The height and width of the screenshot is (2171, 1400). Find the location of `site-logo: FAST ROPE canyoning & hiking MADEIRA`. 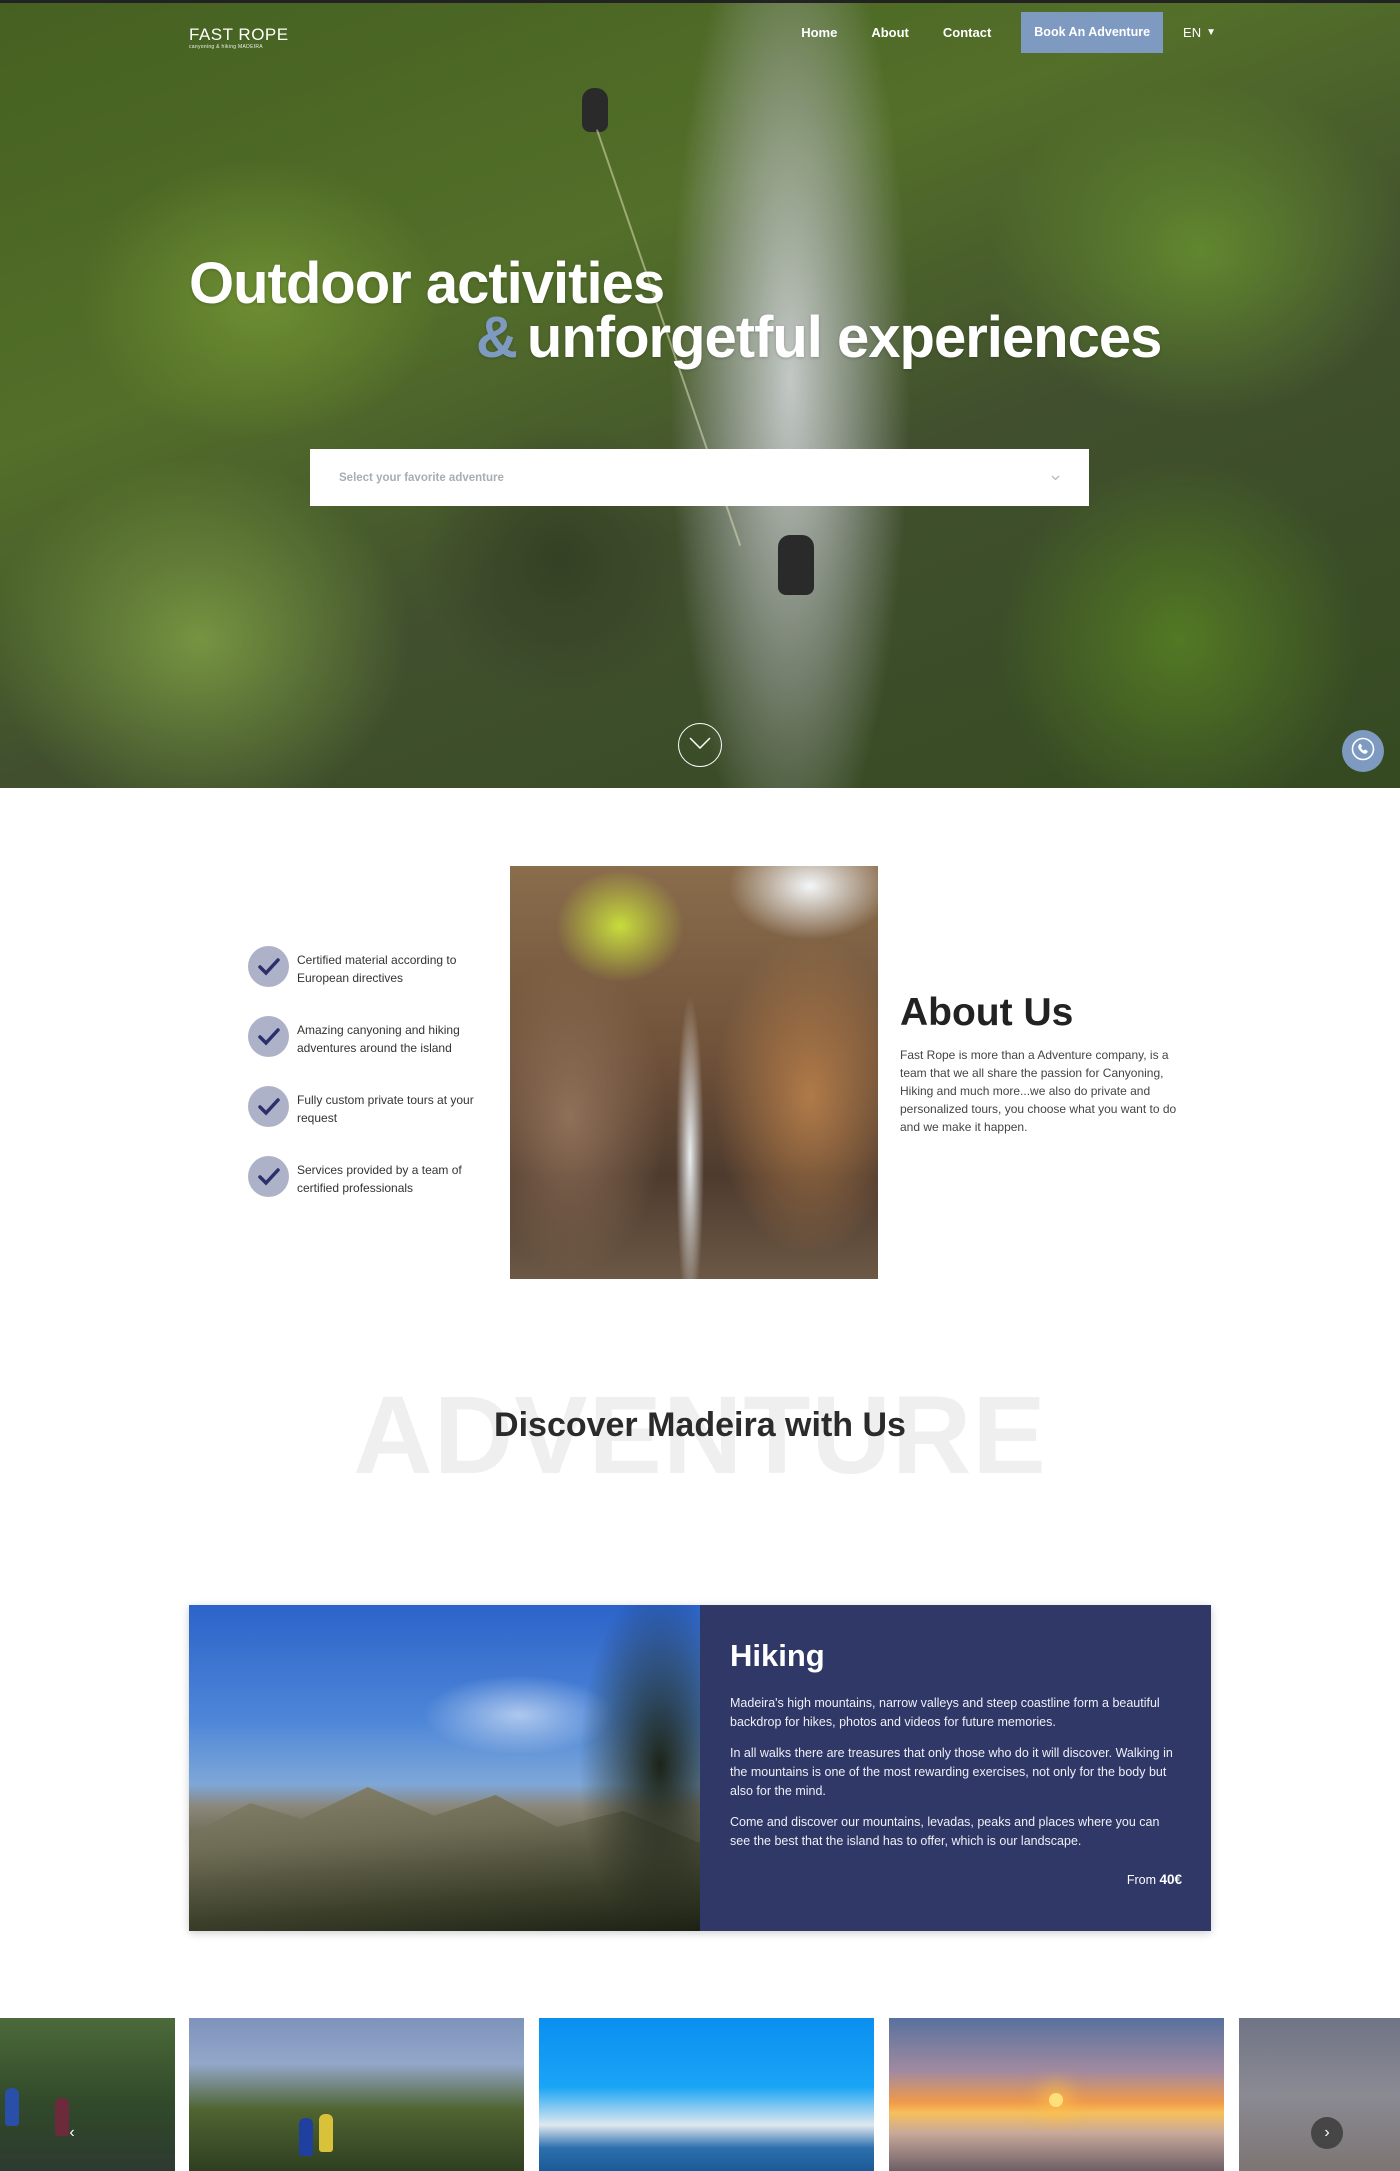

site-logo: FAST ROPE canyoning & hiking MADEIRA is located at coordinates (239, 38).